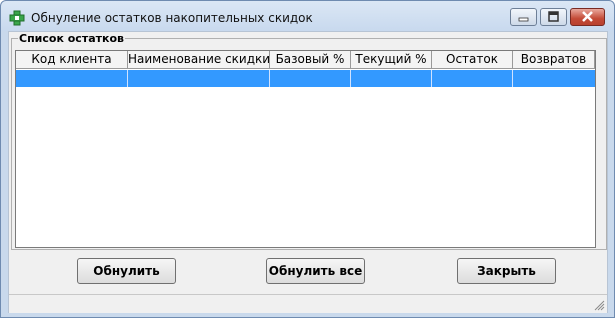 Image resolution: width=615 pixels, height=318 pixels. Describe the element at coordinates (599, 305) in the screenshot. I see `resize-grip-icon` at that location.